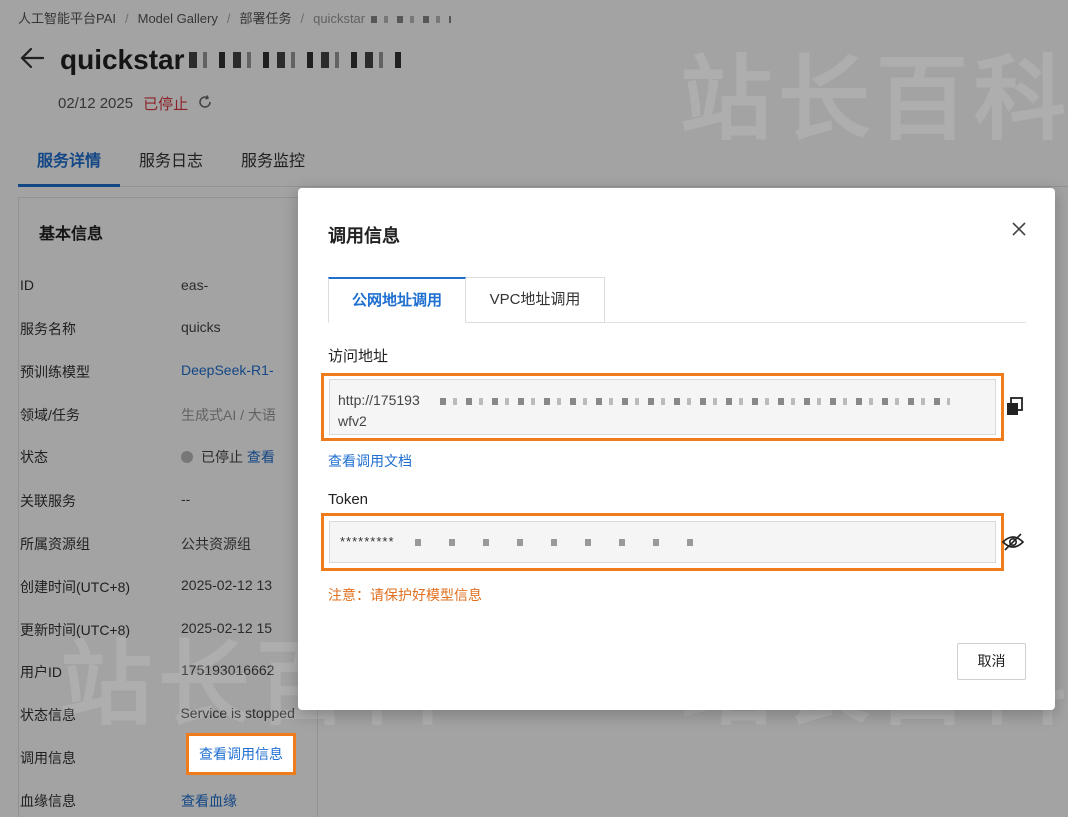  I want to click on address-field: http://175193 wfv2, so click(662, 407).